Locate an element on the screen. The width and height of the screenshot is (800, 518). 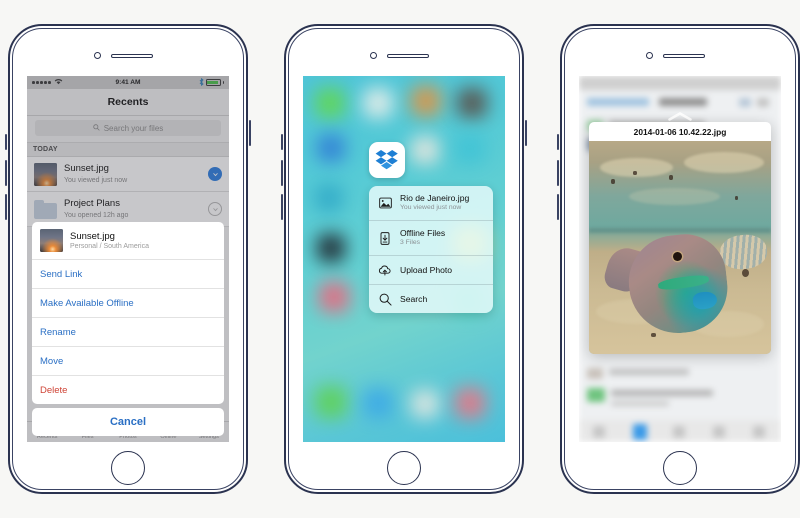
upload-cloud-icon is located at coordinates (385, 270).